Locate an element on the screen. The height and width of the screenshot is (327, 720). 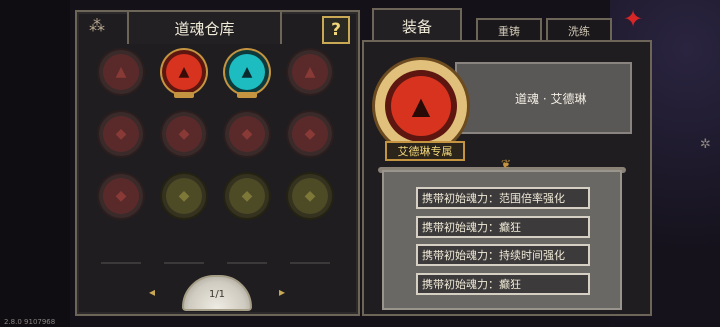
next-page-button: ▸ is located at coordinates (282, 292).